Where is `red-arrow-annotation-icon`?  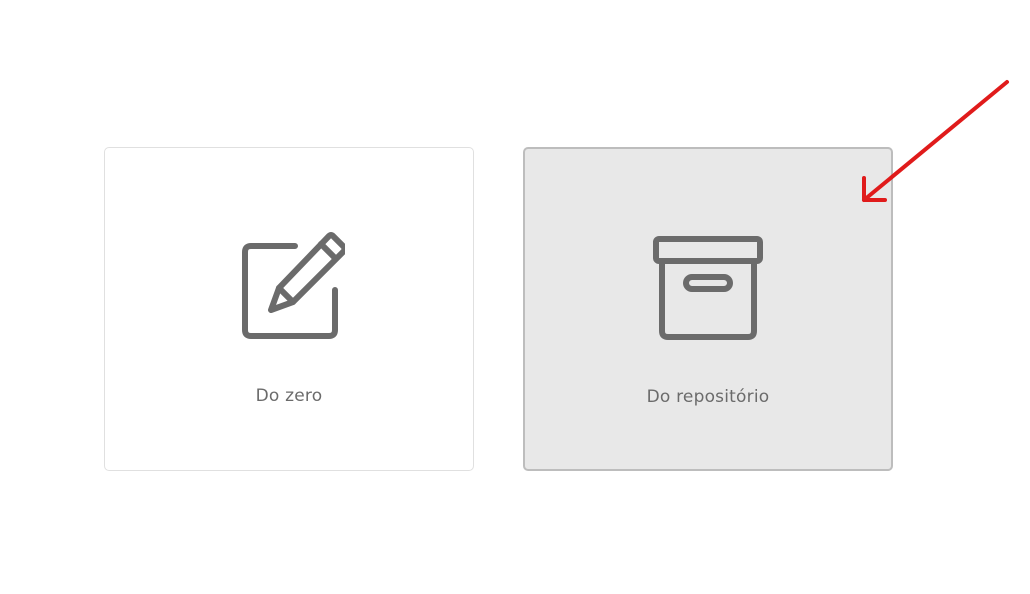 red-arrow-annotation-icon is located at coordinates (935, 141).